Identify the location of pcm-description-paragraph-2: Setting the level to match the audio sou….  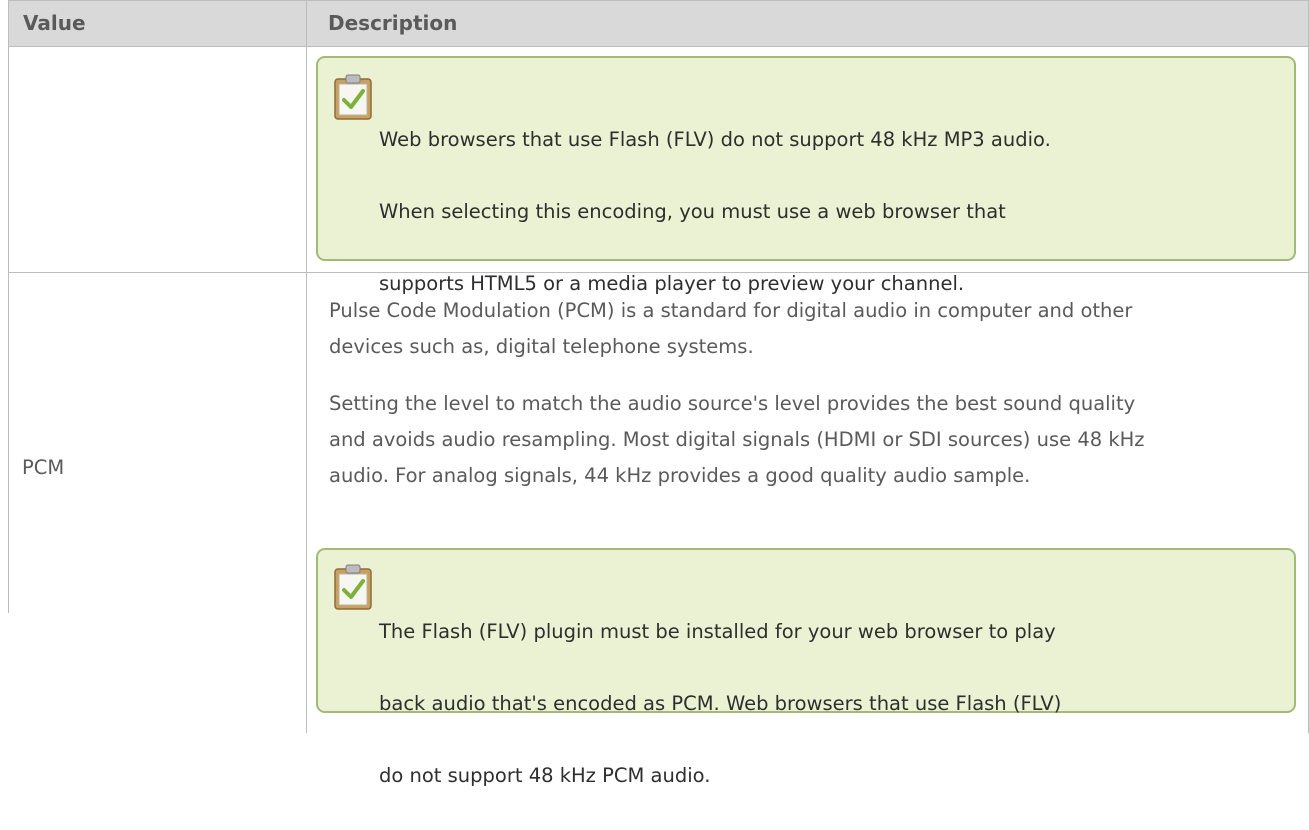
(737, 440).